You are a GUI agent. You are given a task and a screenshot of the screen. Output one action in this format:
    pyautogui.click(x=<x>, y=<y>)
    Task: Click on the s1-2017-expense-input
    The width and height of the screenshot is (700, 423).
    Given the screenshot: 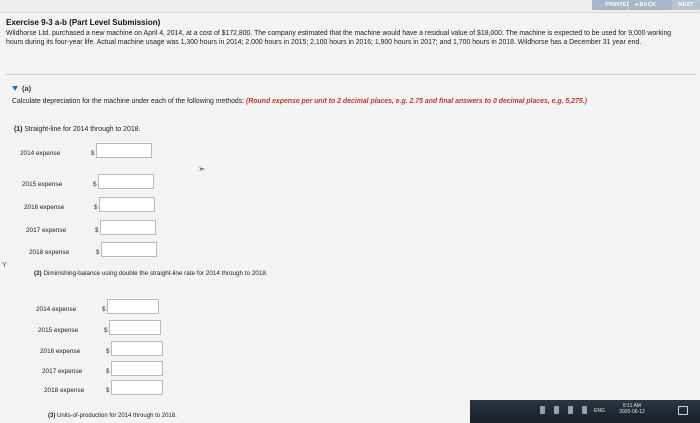 What is the action you would take?
    pyautogui.click(x=128, y=227)
    